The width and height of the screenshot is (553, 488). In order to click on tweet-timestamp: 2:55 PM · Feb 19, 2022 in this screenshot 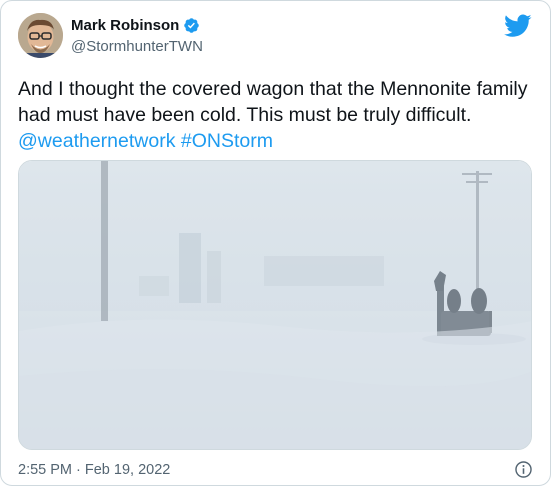, I will do `click(94, 470)`.